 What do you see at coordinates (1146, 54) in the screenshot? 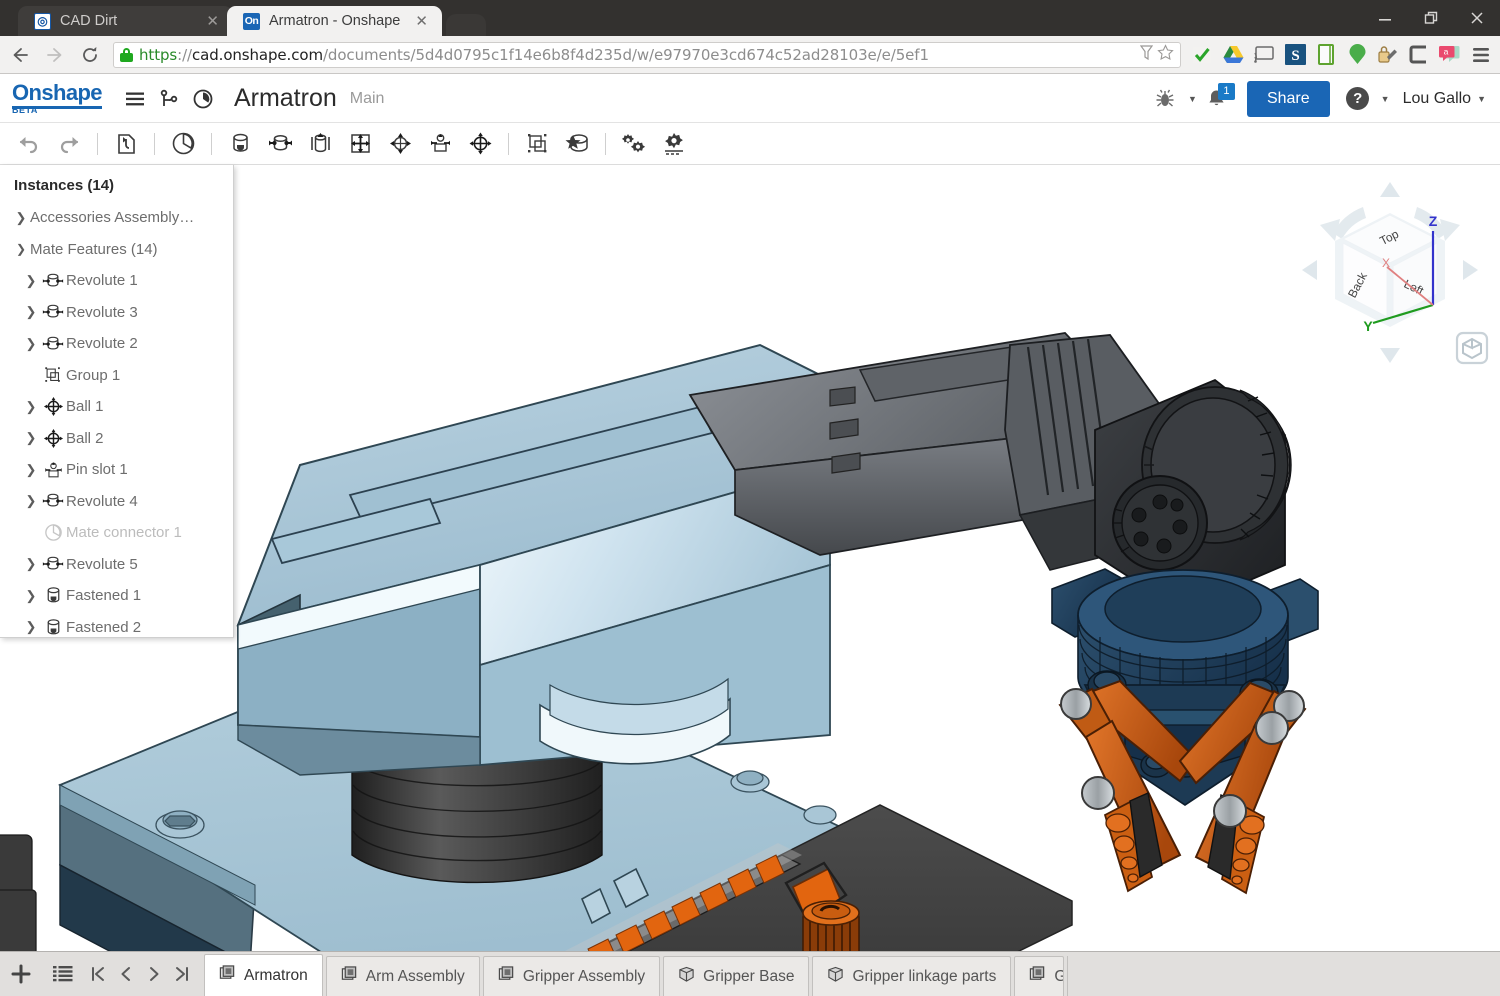
I see `filter-icon` at bounding box center [1146, 54].